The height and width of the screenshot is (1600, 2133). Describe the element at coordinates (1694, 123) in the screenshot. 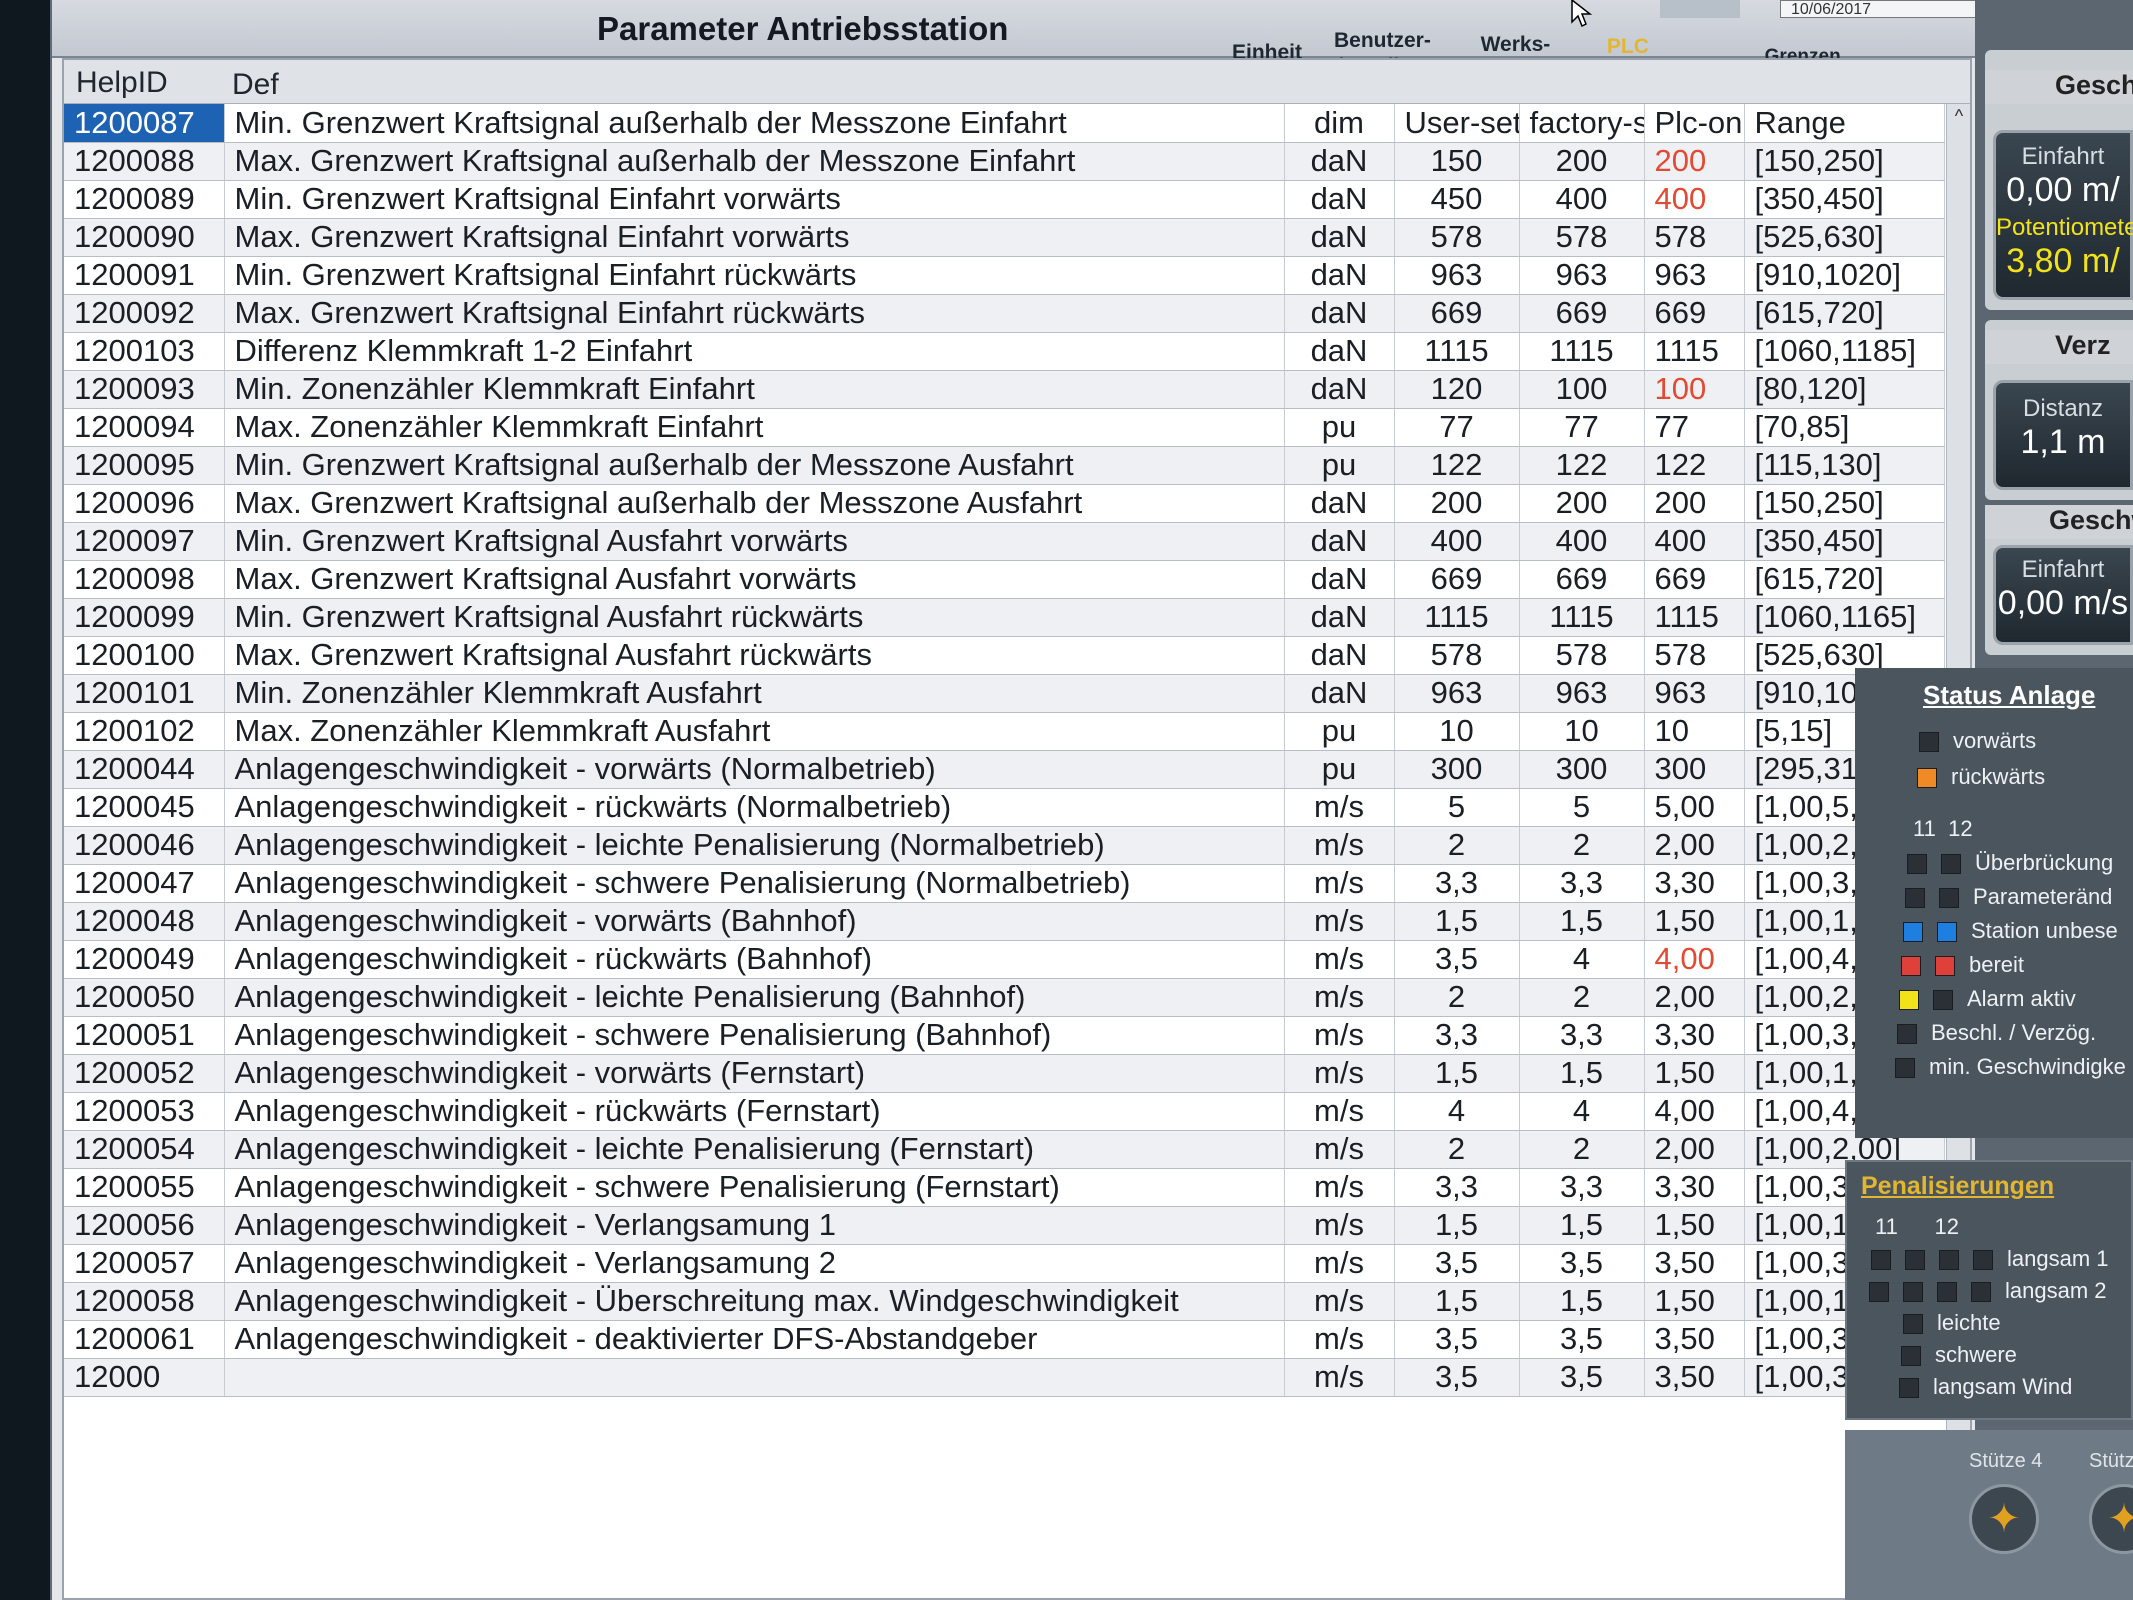

I see `plc-column-header: Plc-on` at that location.